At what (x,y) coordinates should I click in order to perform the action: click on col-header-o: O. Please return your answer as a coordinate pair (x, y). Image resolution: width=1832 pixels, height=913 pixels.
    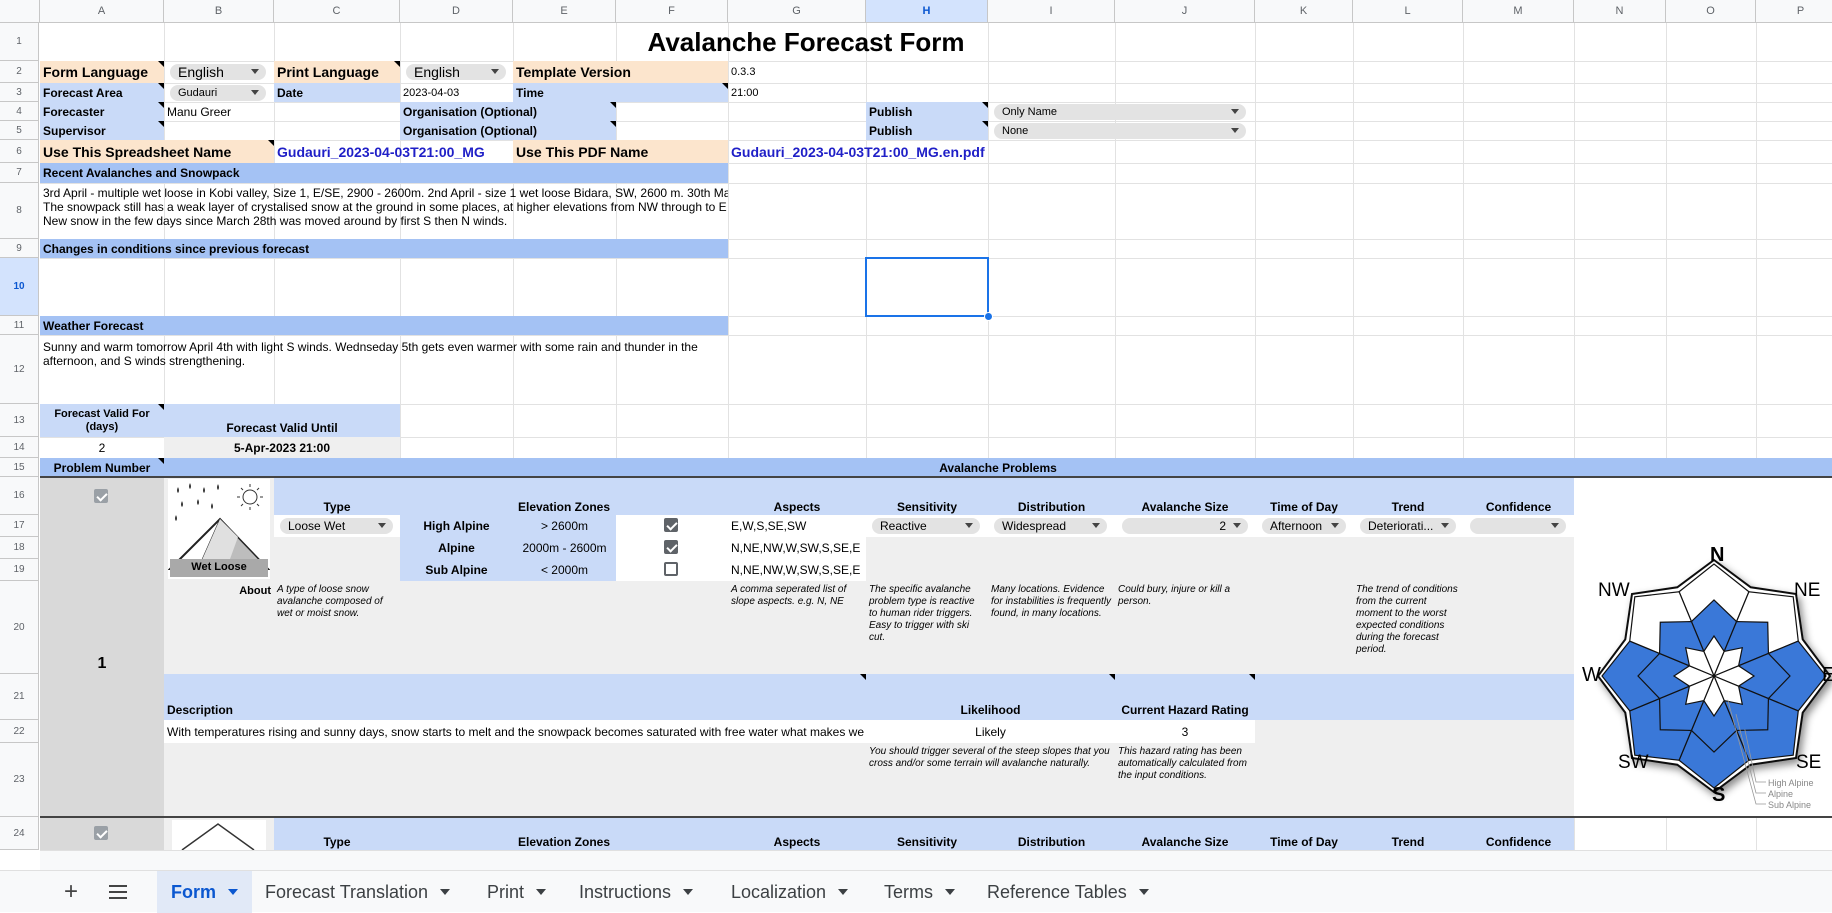
    Looking at the image, I should click on (1711, 11).